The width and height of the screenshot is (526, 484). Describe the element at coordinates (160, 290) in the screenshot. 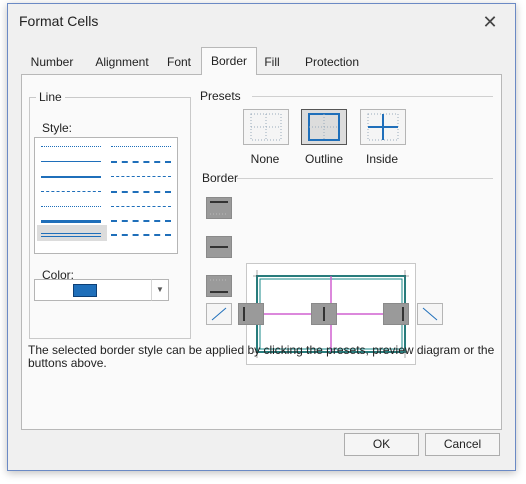

I see `chevron-down-icon: ▼` at that location.